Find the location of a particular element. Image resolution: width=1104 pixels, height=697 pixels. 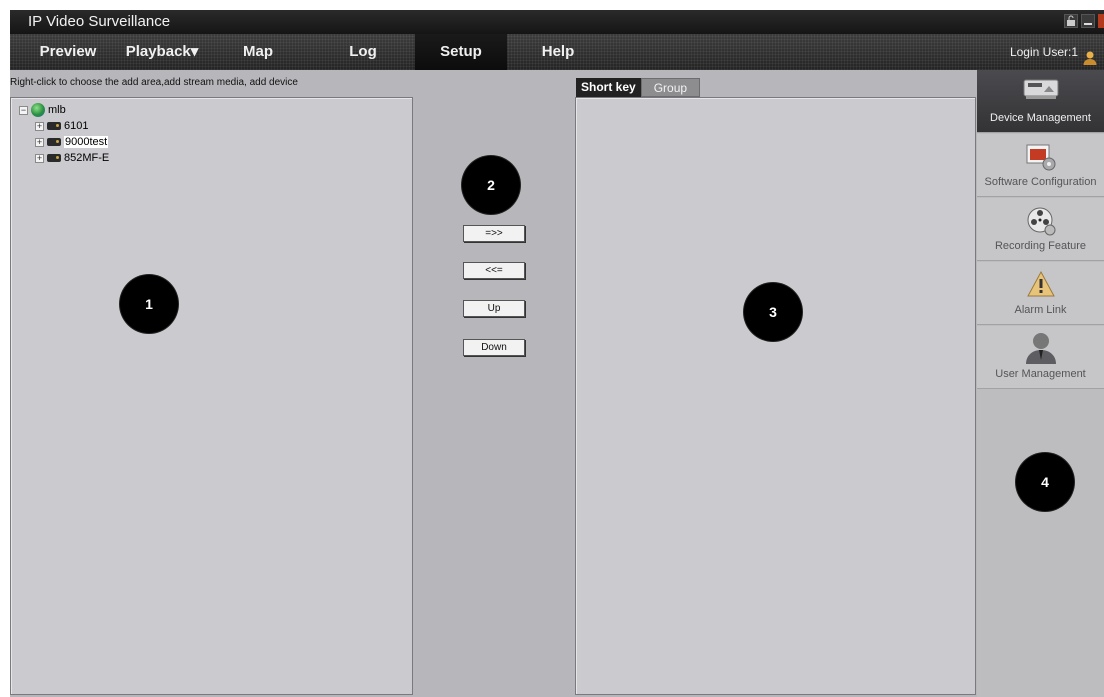

chevron-down-icon: ▾ is located at coordinates (194, 51).